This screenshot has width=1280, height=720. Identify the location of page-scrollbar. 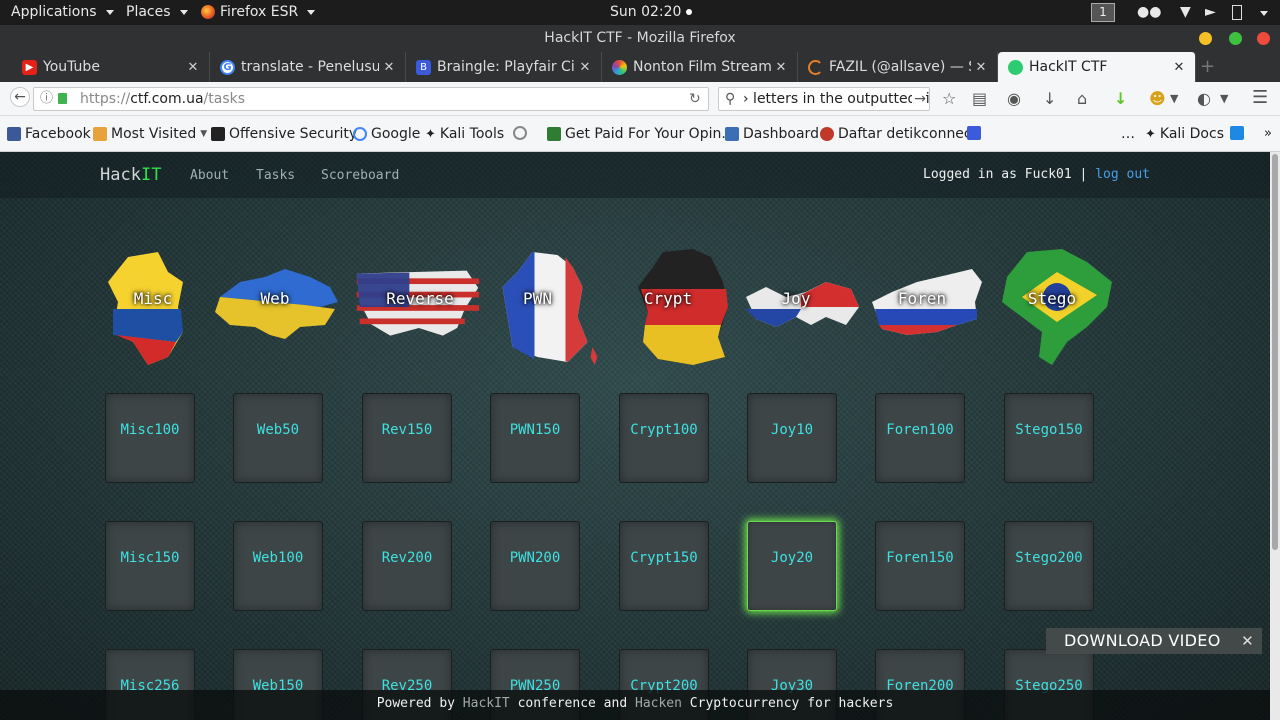
(1275, 436).